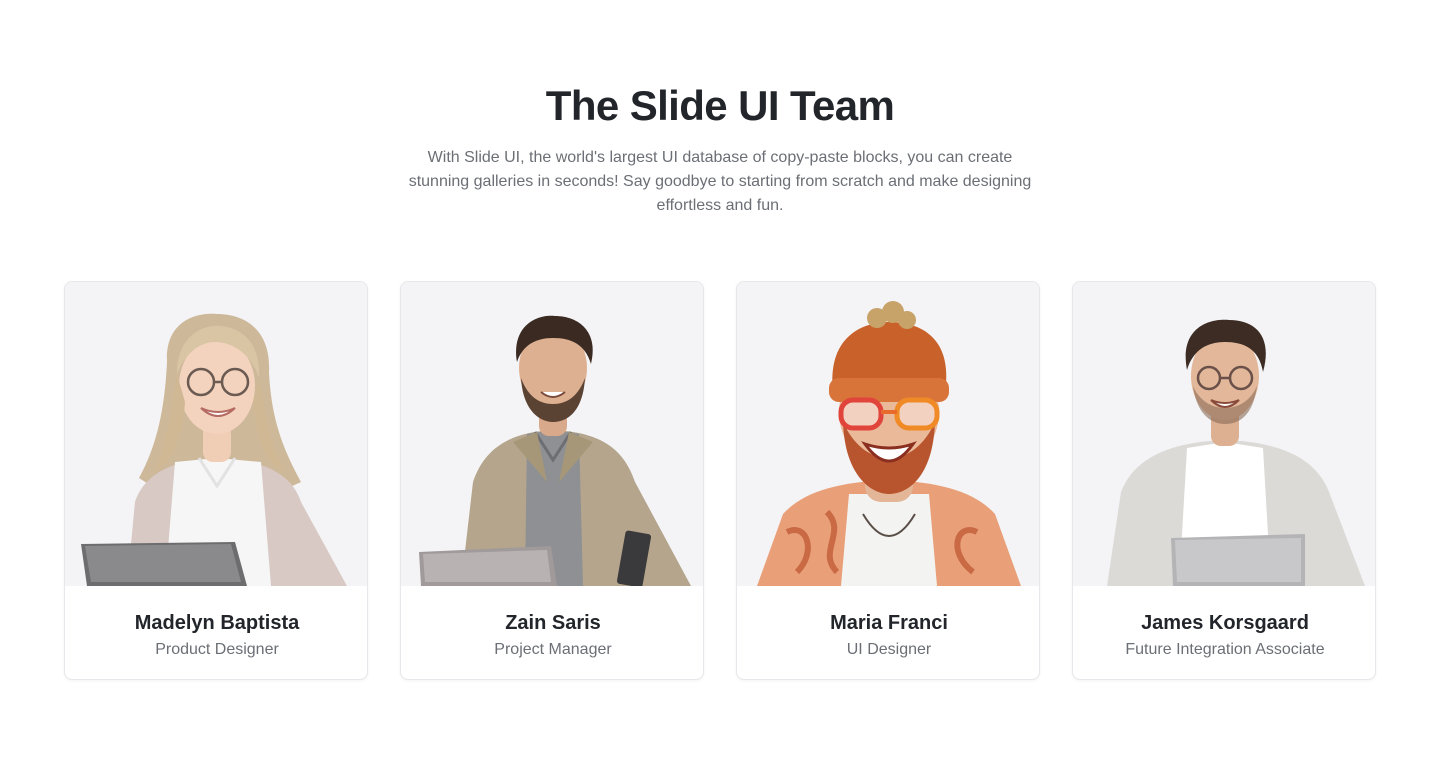  Describe the element at coordinates (1225, 649) in the screenshot. I see `member-role: Future Integration Associate` at that location.